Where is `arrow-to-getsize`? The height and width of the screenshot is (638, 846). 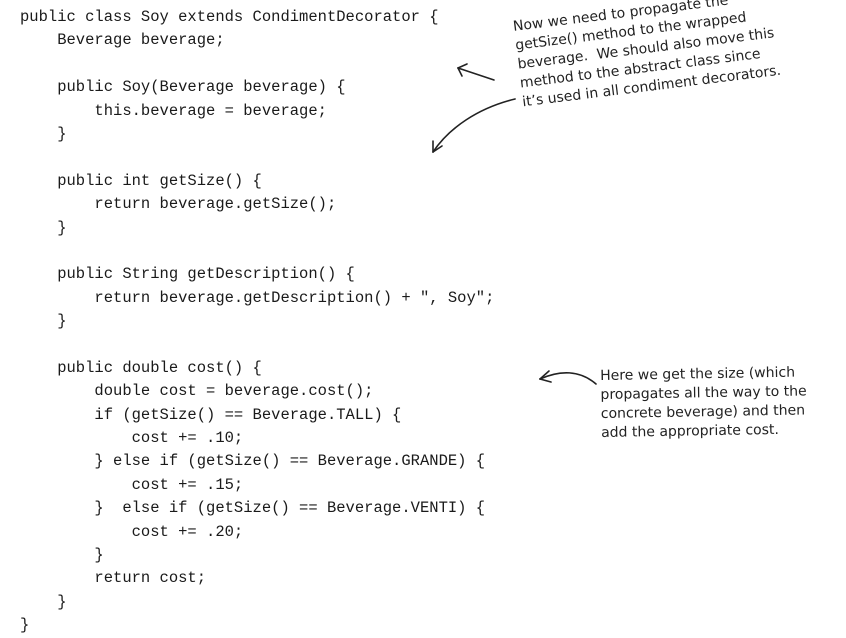
arrow-to-getsize is located at coordinates (474, 125).